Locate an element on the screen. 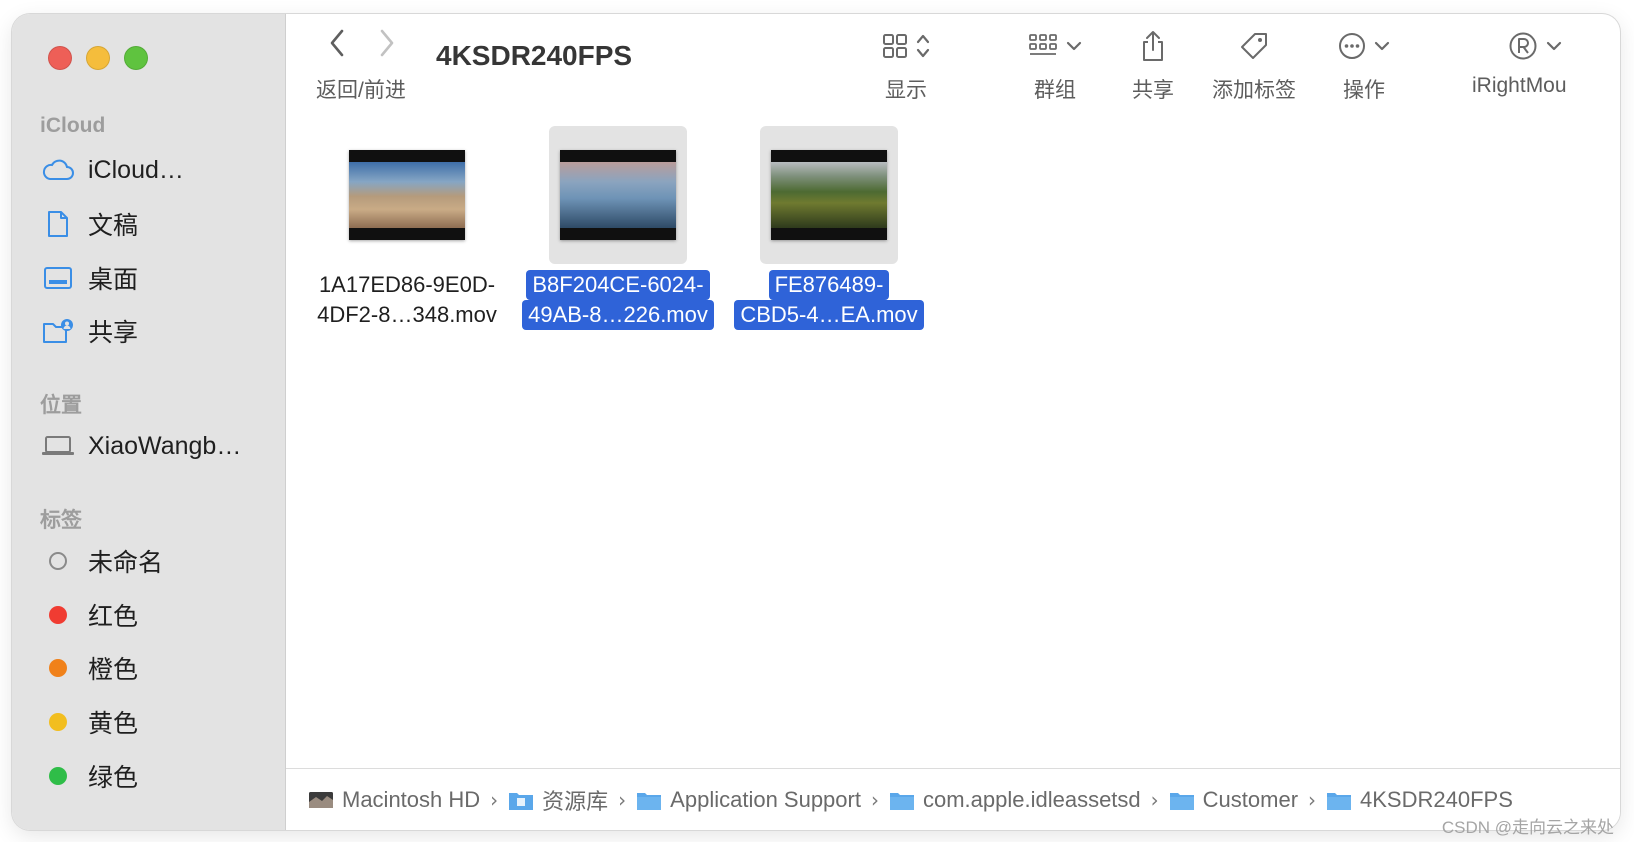 This screenshot has height=842, width=1634. file-item-selected: B8F204CE-6024- 49AB-8…226.mov is located at coordinates (618, 228).